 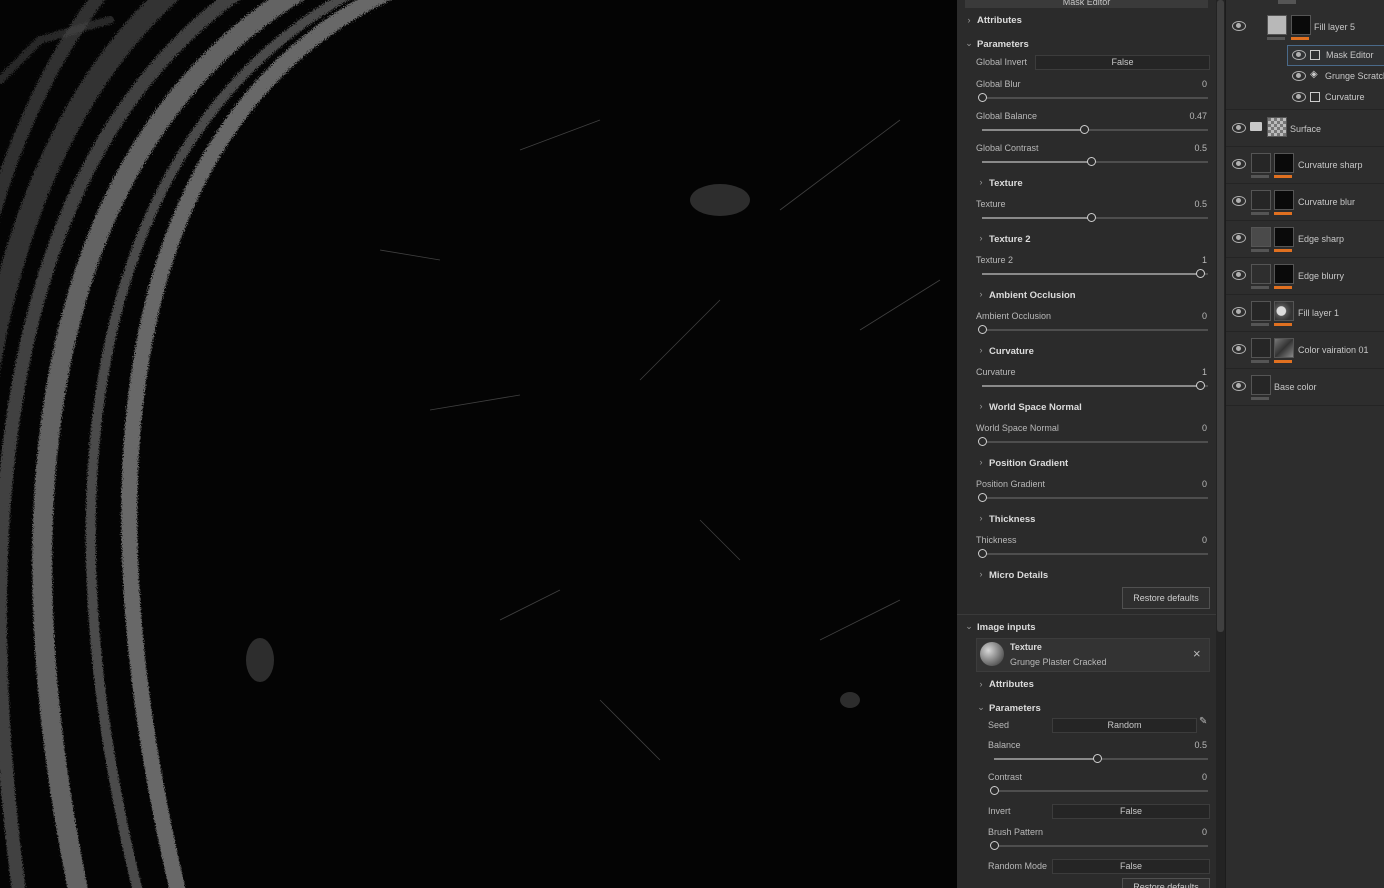 What do you see at coordinates (1305, 202) in the screenshot?
I see `layer-curvature-blur: Curvature blur` at bounding box center [1305, 202].